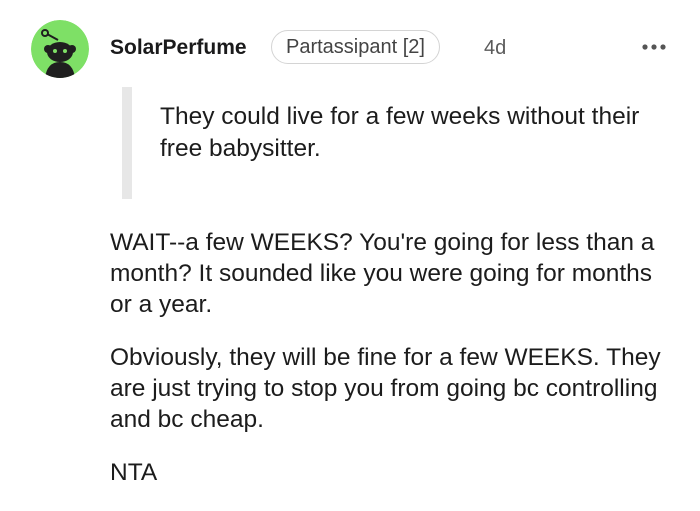 The image size is (700, 511). I want to click on avatar, so click(60, 49).